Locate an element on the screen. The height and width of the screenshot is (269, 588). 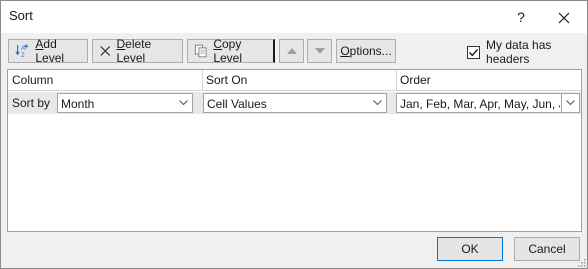
headers-checkbox-label: My data has headers is located at coordinates (536, 52).